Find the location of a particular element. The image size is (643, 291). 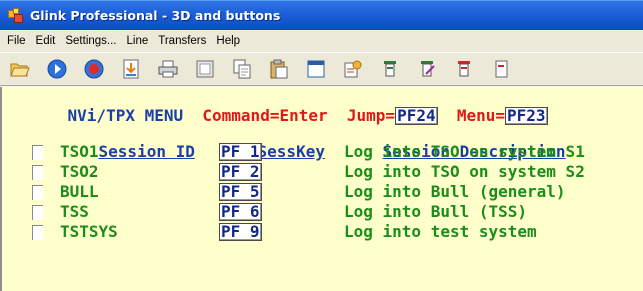

pf-key-button: PF 1 is located at coordinates (240, 152).